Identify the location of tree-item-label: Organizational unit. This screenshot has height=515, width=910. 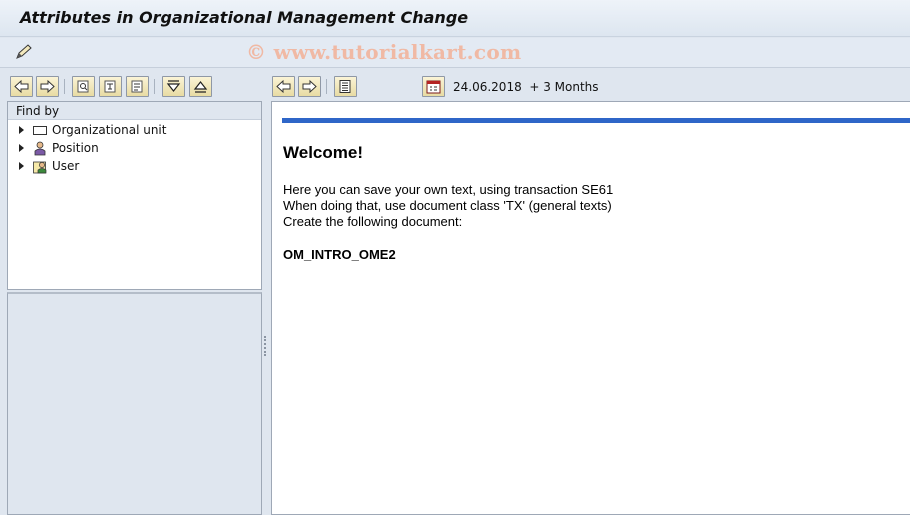
(109, 130).